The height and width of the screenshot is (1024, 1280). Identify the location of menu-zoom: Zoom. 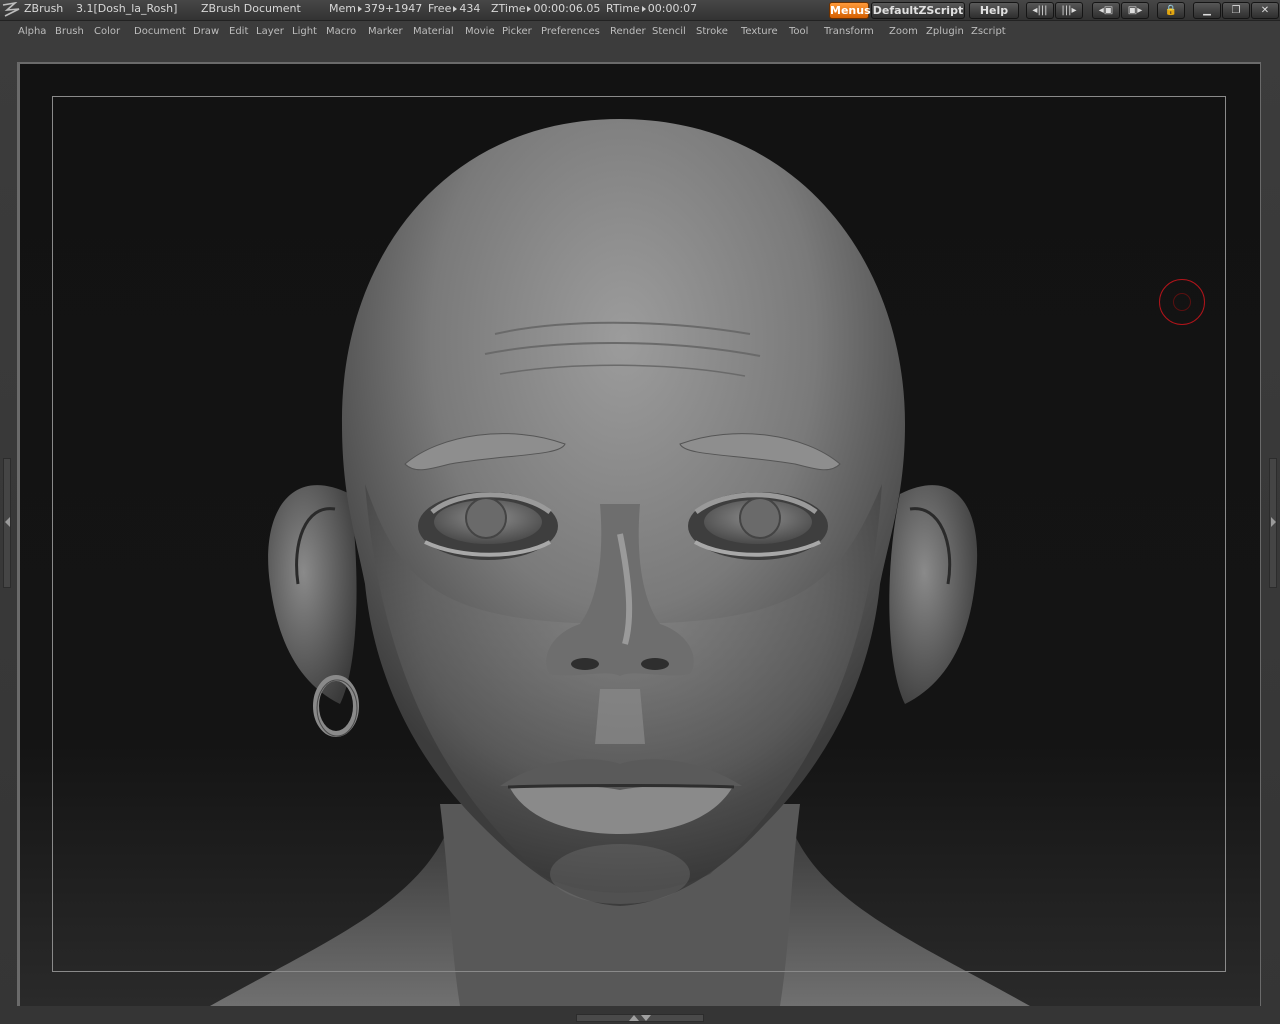
(903, 31).